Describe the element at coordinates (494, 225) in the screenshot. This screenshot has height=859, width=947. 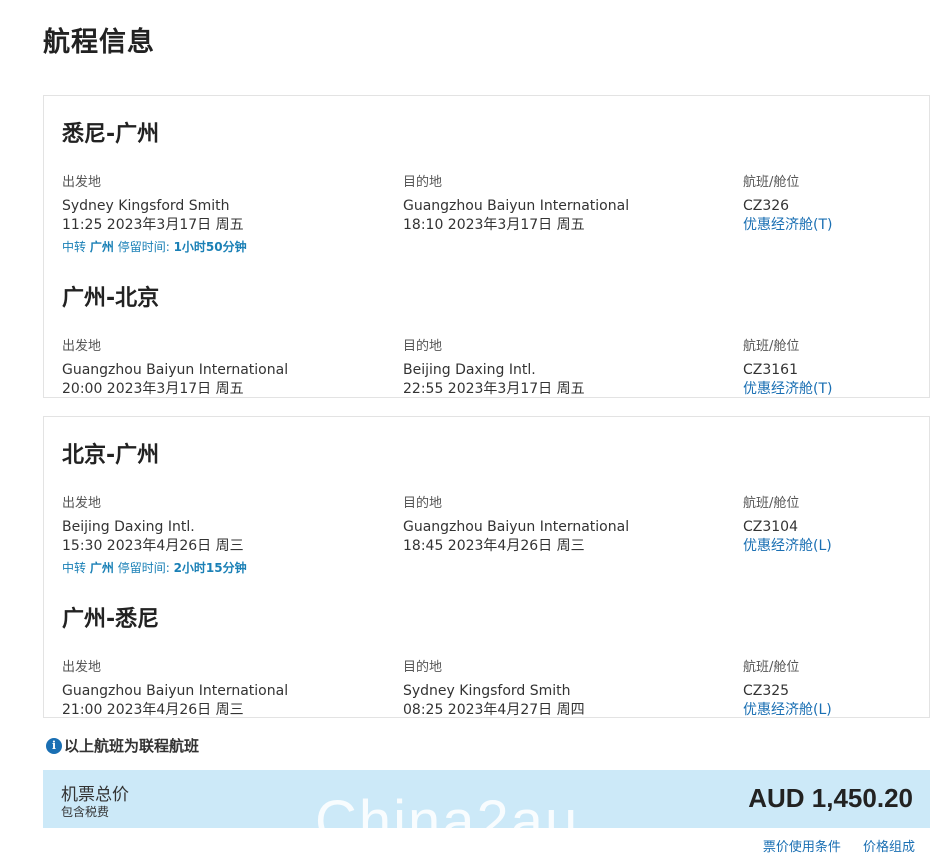
I see `arrival-time: 18:10 2023年3月17日 周五` at that location.